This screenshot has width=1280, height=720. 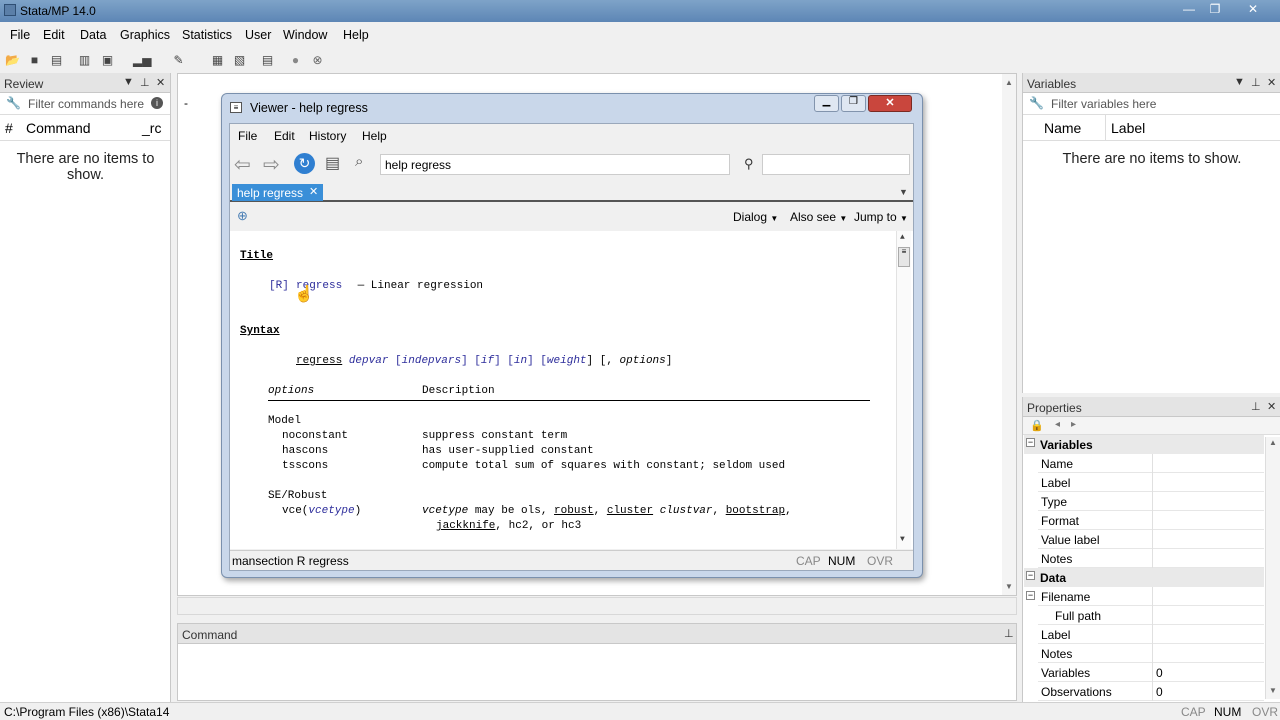 What do you see at coordinates (34, 60) in the screenshot?
I see `save-icon: ■` at bounding box center [34, 60].